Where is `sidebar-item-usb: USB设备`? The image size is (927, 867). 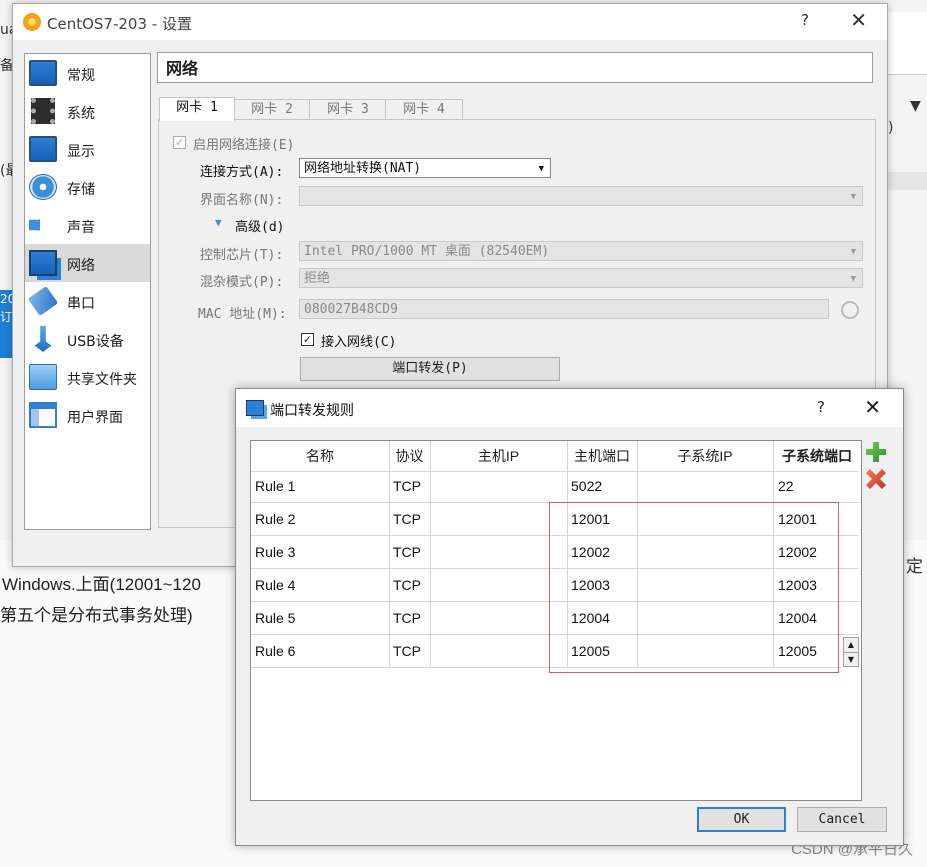
sidebar-item-usb: USB设备 is located at coordinates (87, 339).